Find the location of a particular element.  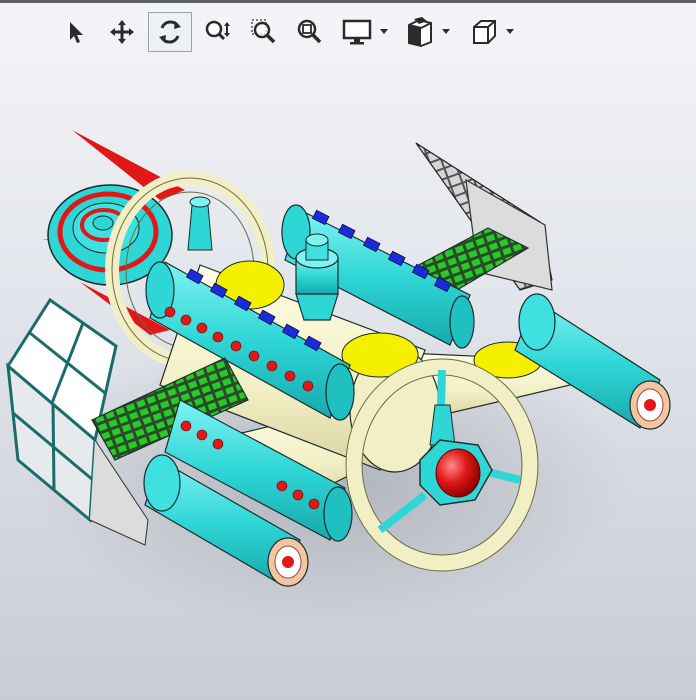

section-view-icon is located at coordinates (420, 32).